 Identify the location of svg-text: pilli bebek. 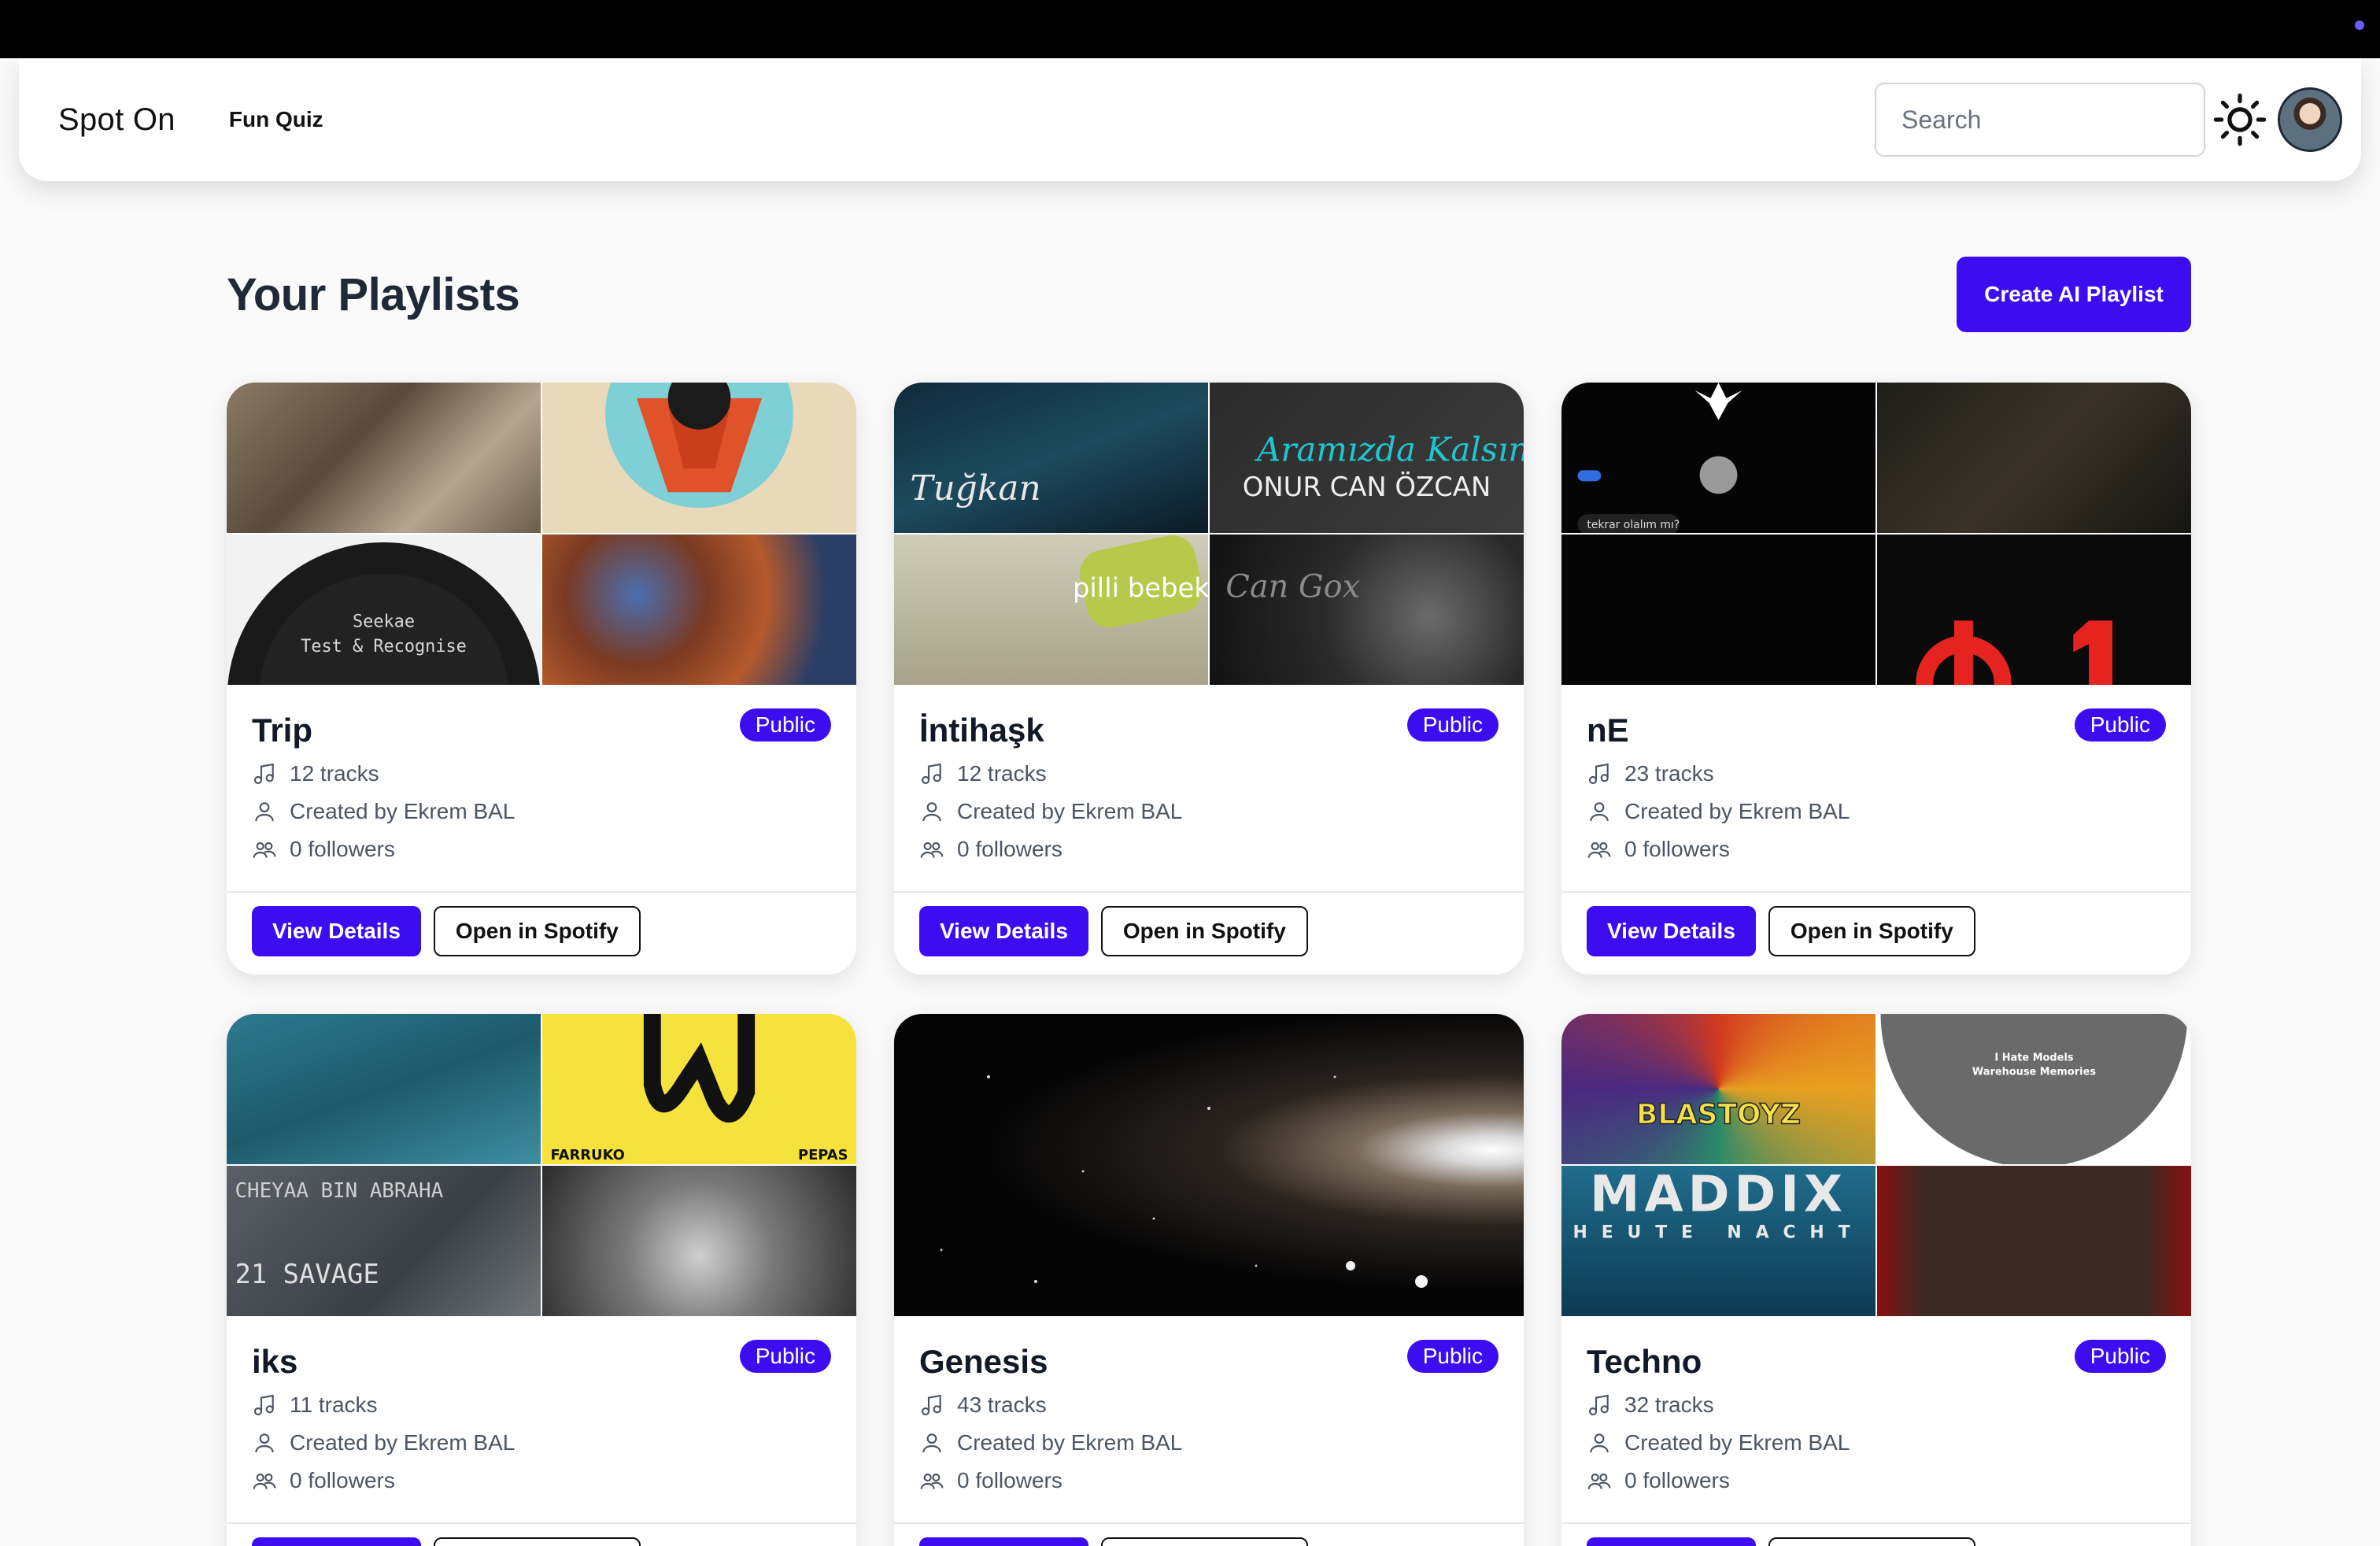
(1140, 588).